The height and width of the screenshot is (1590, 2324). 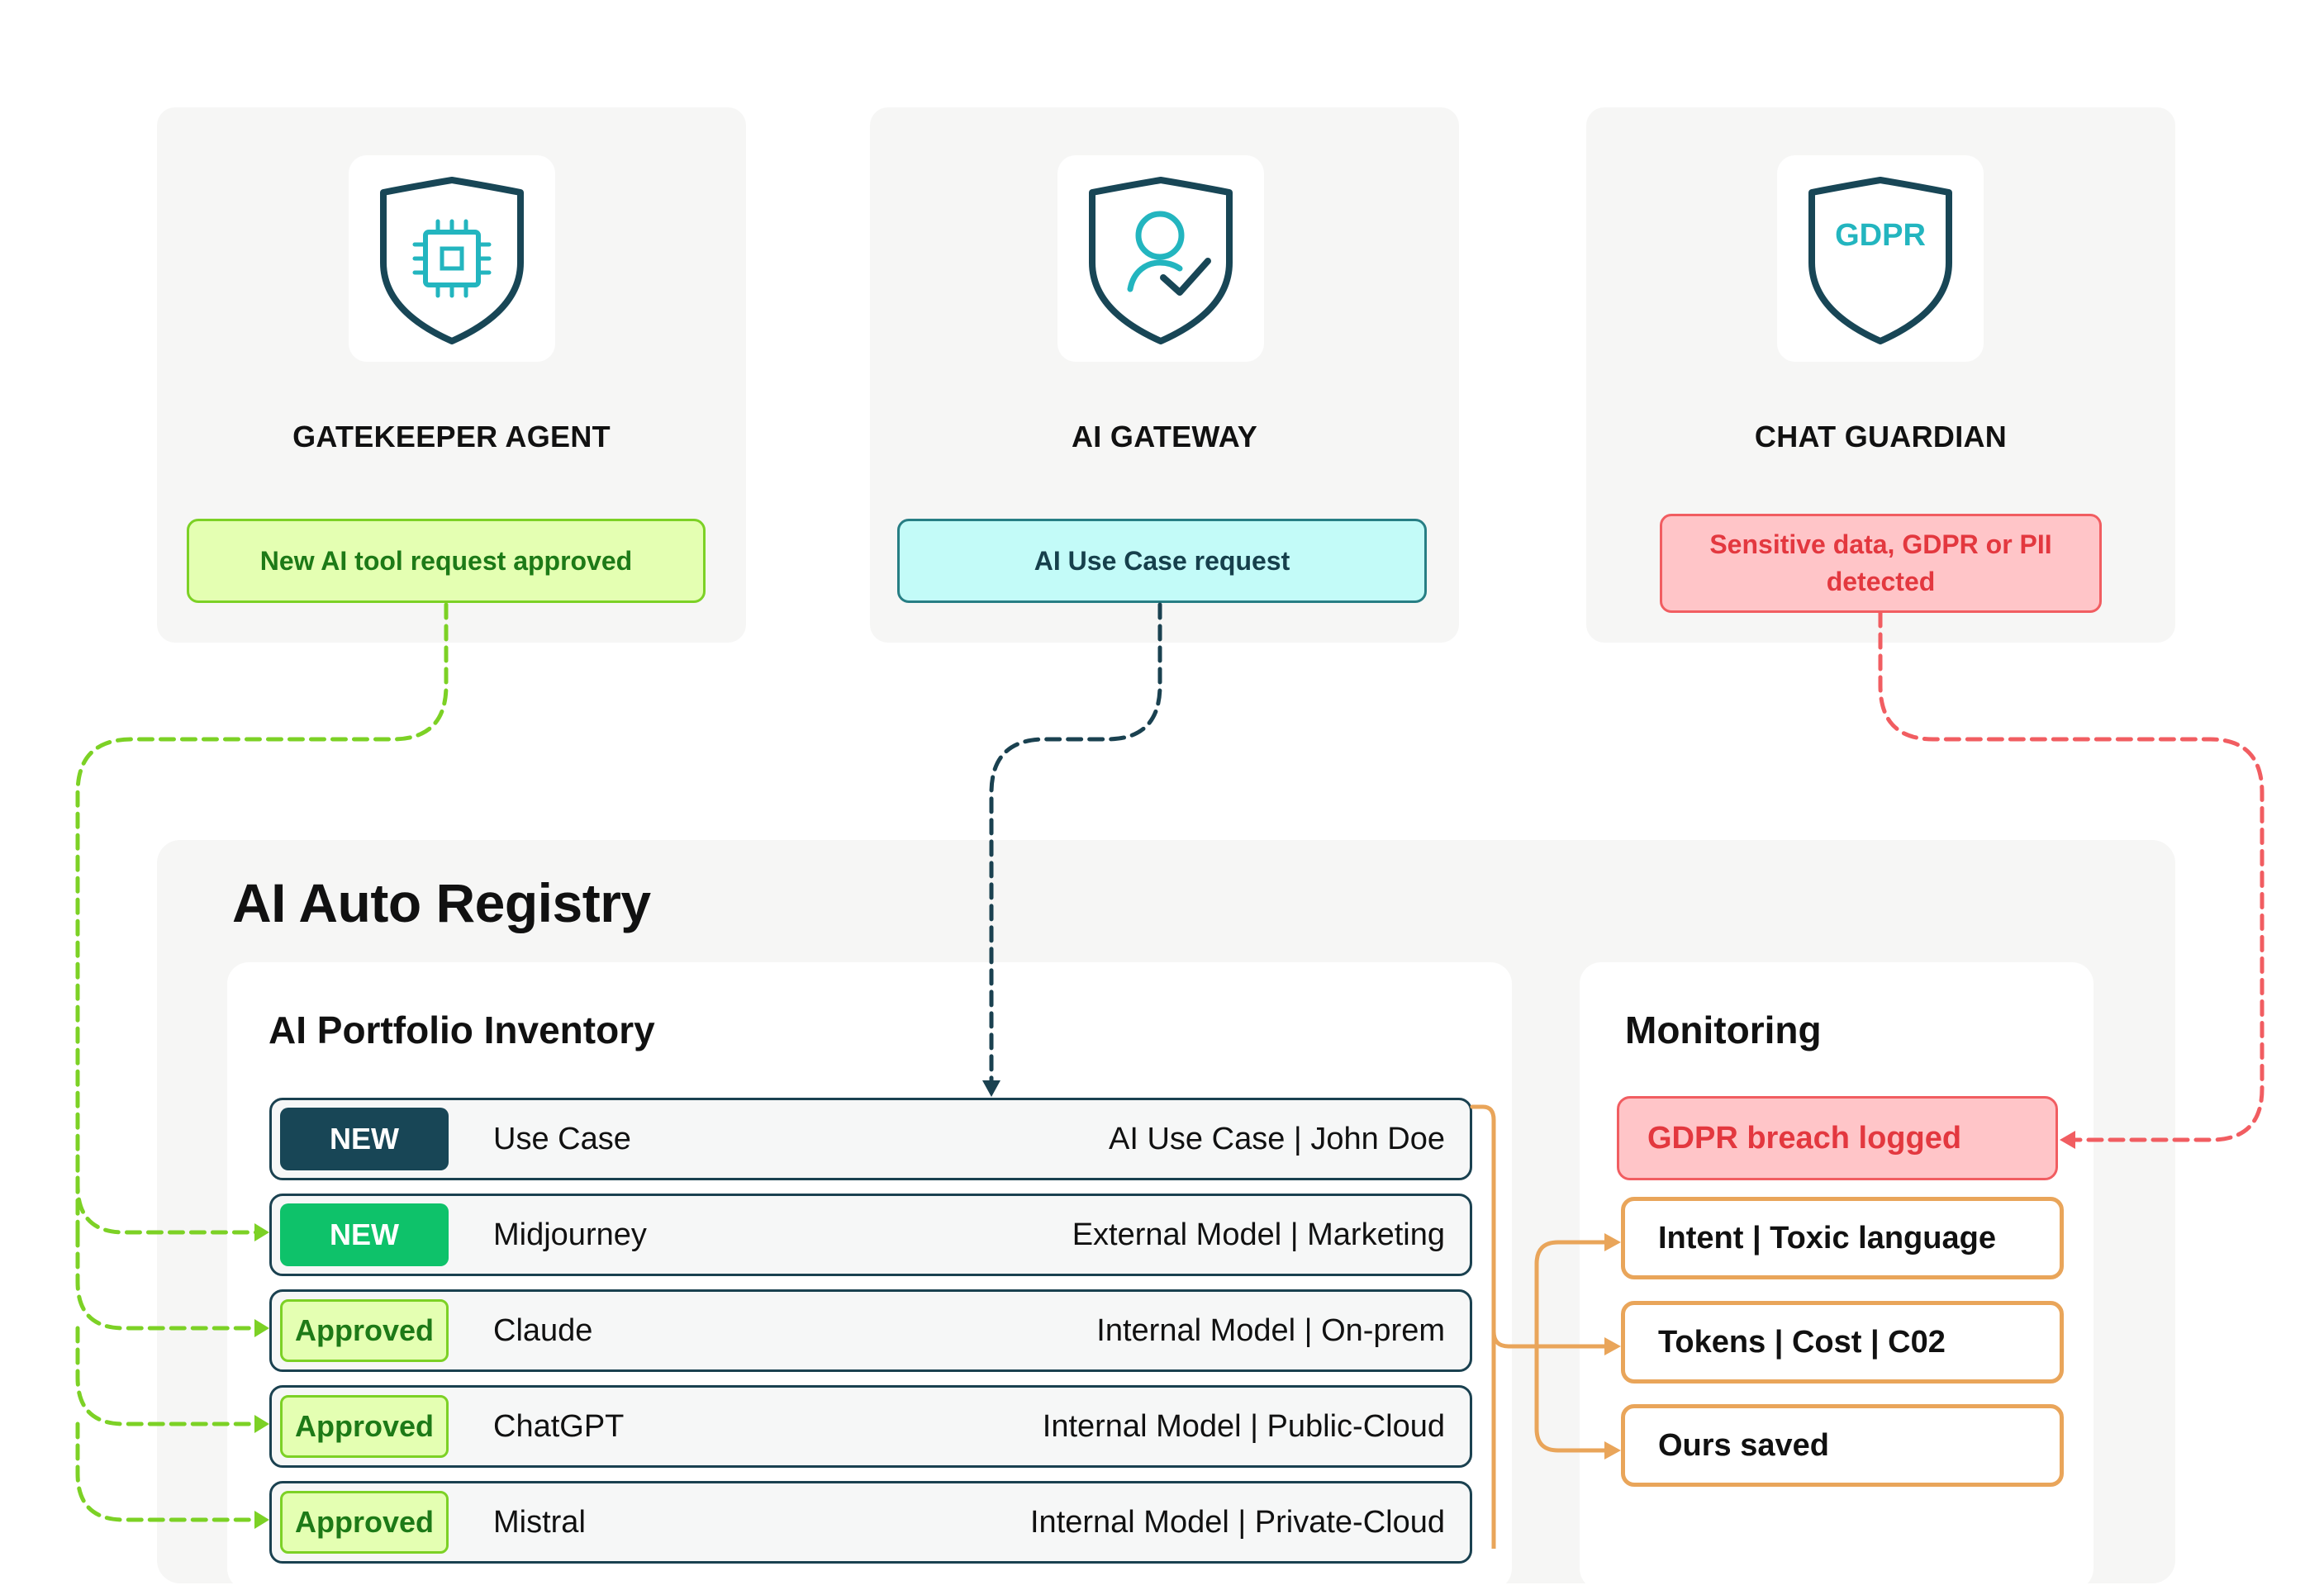 What do you see at coordinates (262, 1062) in the screenshot?
I see `gatekeeper-connector` at bounding box center [262, 1062].